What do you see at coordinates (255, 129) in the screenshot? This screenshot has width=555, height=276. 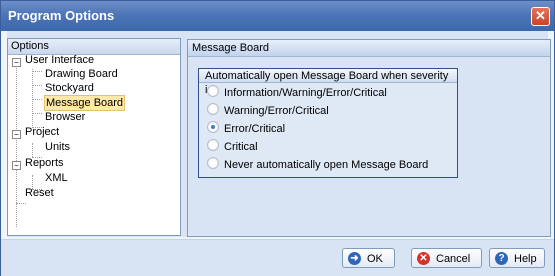 I see `radio-label: Error/Critical` at bounding box center [255, 129].